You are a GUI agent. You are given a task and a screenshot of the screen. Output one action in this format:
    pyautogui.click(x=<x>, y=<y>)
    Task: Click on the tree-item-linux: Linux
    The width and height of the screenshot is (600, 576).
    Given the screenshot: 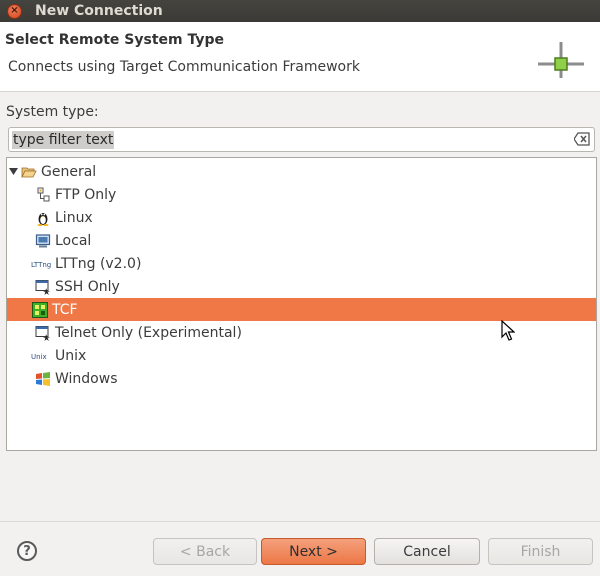 What is the action you would take?
    pyautogui.click(x=301, y=217)
    